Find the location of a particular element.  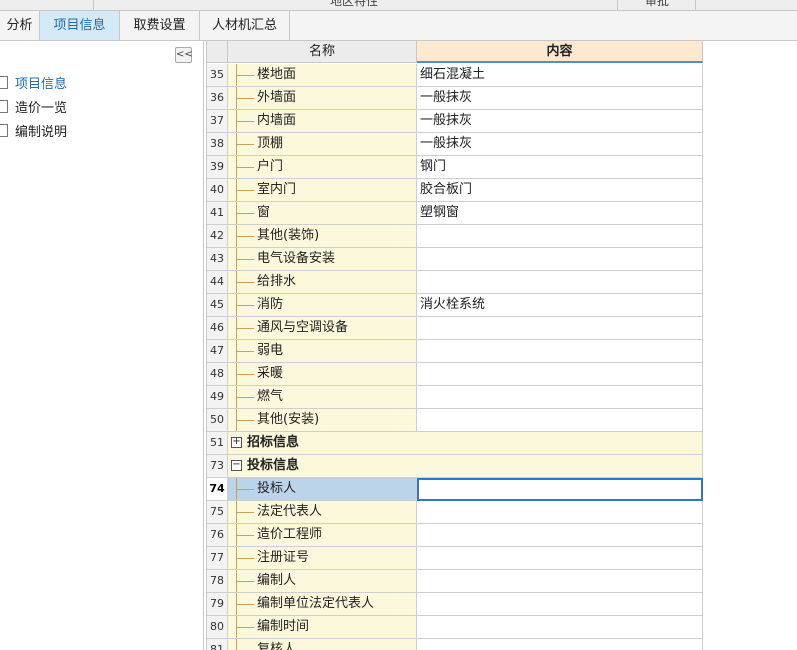

table-row: 50 其他(安装) is located at coordinates (455, 420).